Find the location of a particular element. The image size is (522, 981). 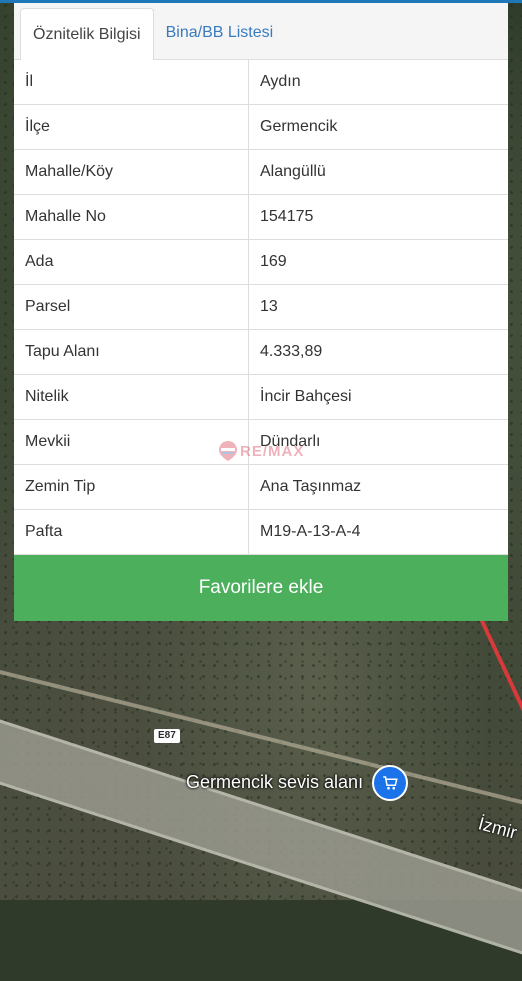

table-row: Parsel 13 is located at coordinates (261, 307).